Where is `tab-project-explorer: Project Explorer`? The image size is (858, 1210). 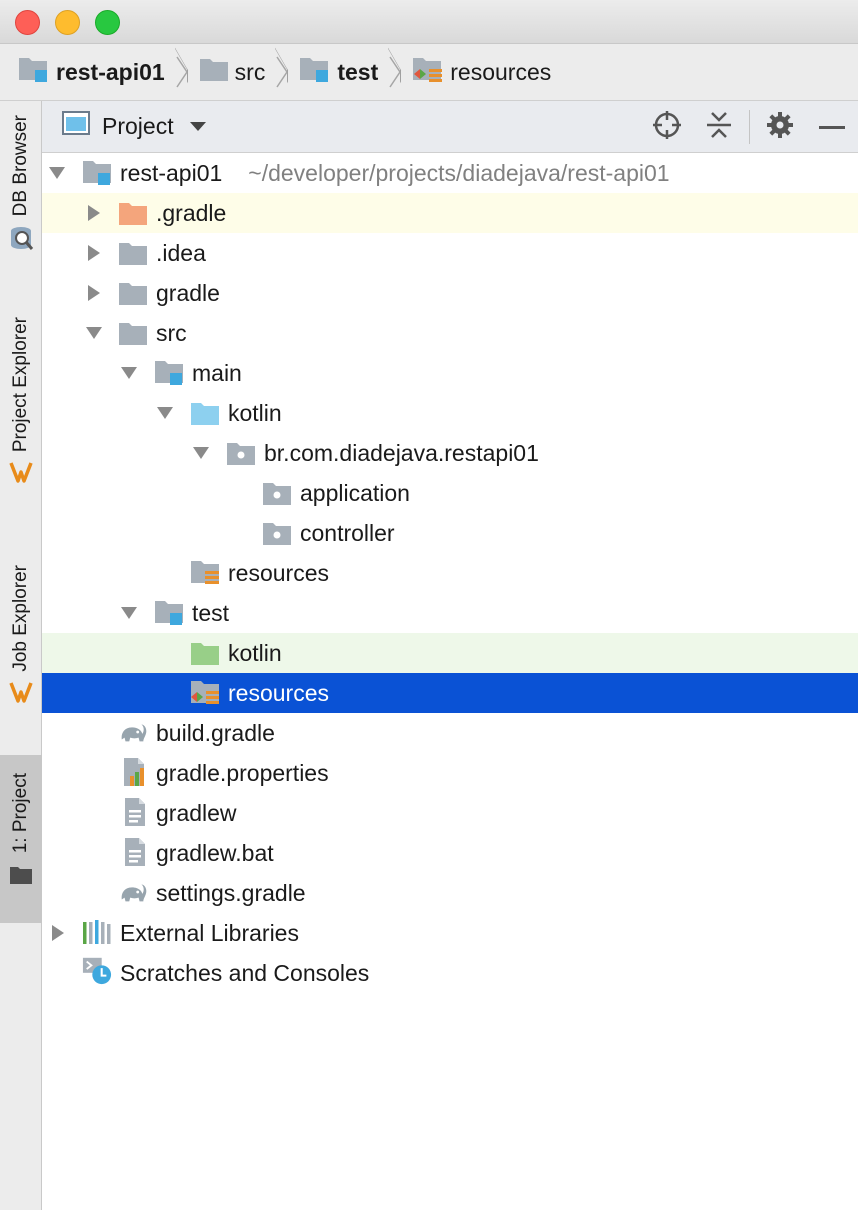 tab-project-explorer: Project Explorer is located at coordinates (21, 403).